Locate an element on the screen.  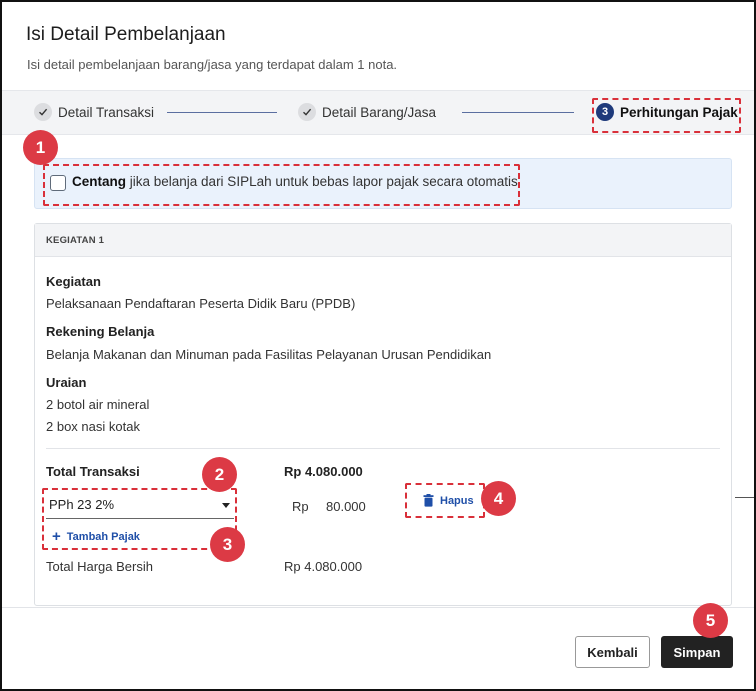
rekening-label: Rekening Belanja is located at coordinates (100, 331).